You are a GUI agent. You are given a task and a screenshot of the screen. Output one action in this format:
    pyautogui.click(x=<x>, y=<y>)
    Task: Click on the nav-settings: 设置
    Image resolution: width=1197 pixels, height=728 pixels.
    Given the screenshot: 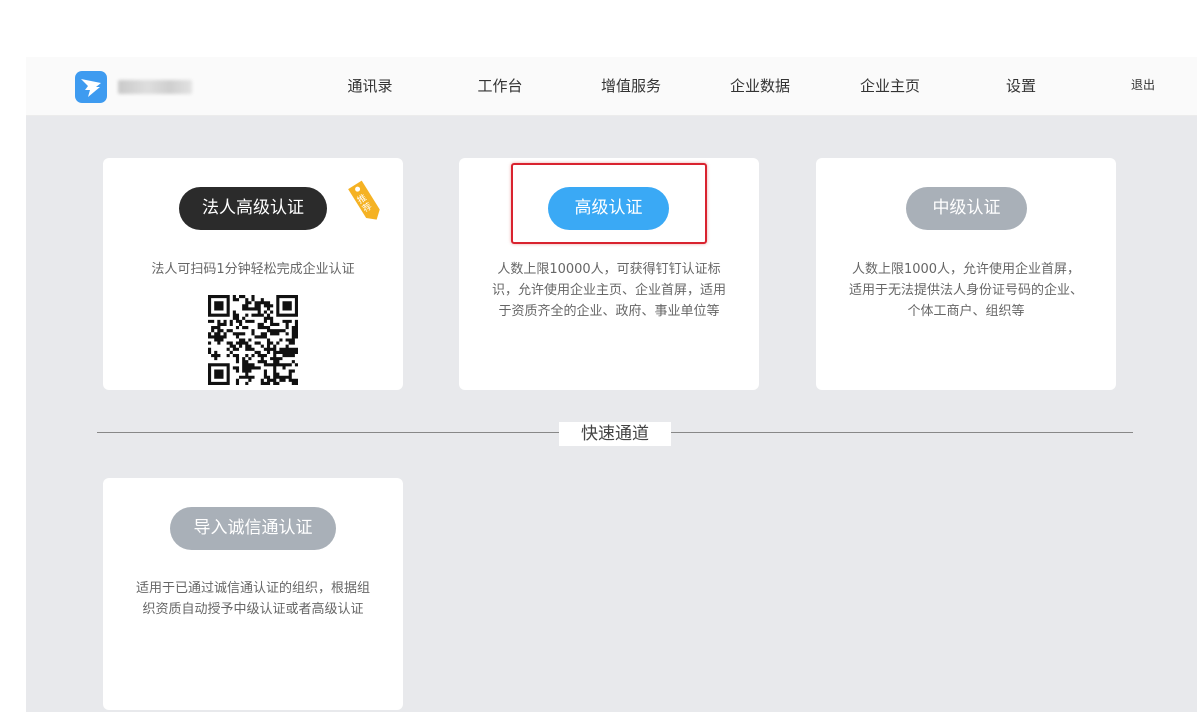 What is the action you would take?
    pyautogui.click(x=1021, y=86)
    